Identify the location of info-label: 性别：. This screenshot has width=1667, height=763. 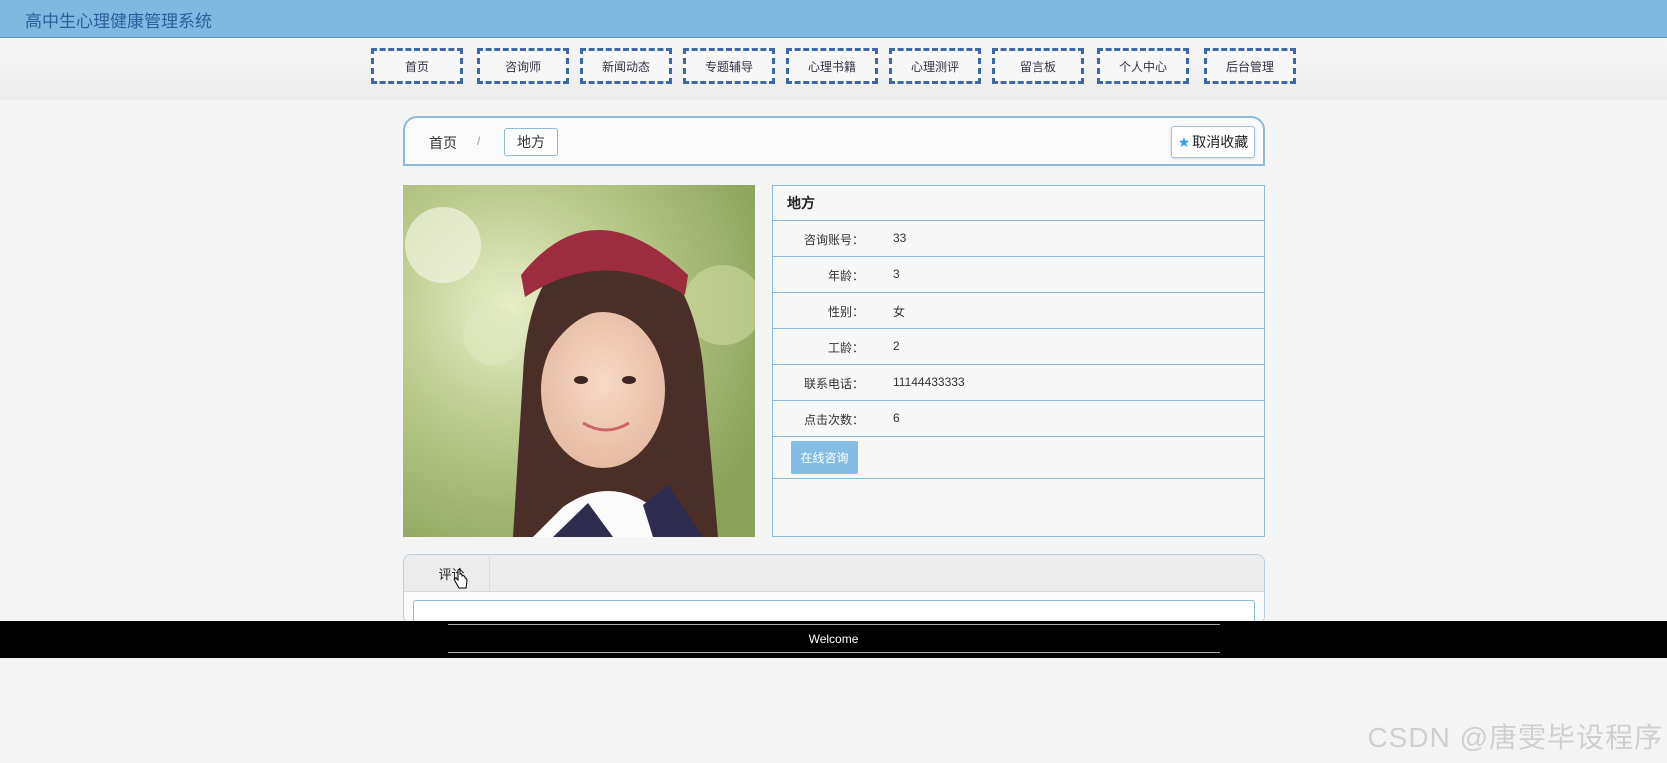
(845, 312).